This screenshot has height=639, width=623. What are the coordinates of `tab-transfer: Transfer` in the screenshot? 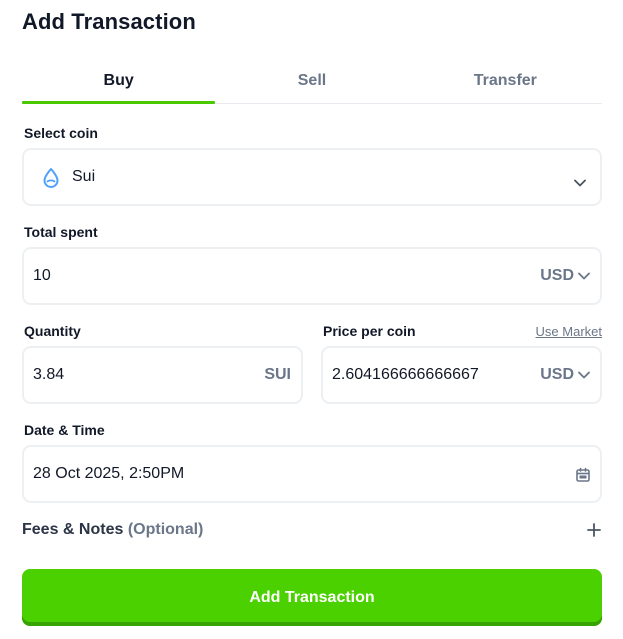 It's located at (505, 81).